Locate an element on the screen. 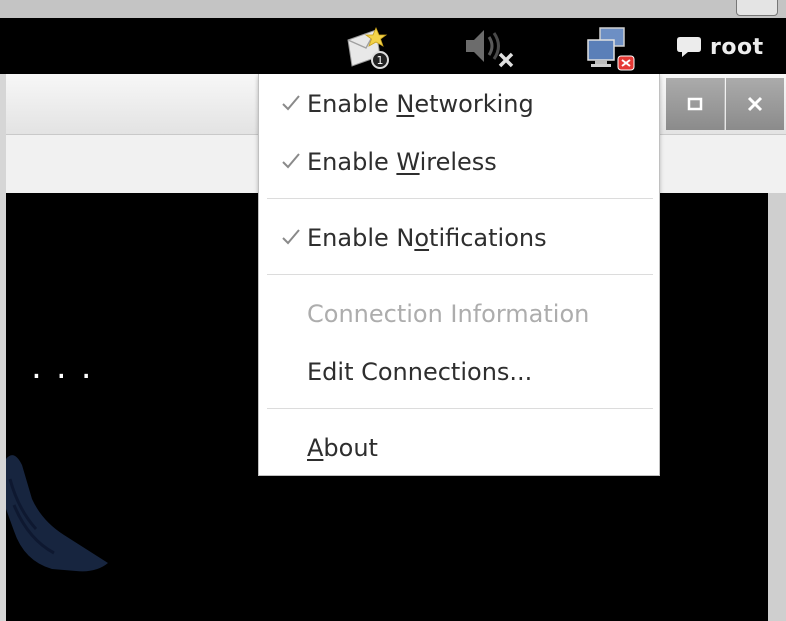 This screenshot has height=621, width=786. menu-item-enable-notifications: Enable Notifications is located at coordinates (459, 238).